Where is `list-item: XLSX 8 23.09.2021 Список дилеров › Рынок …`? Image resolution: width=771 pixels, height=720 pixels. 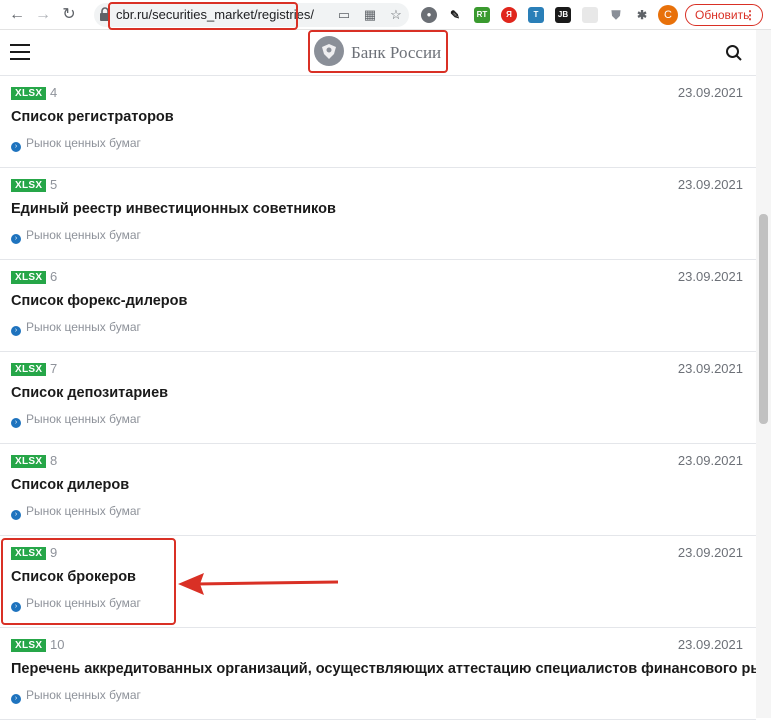 list-item: XLSX 8 23.09.2021 Список дилеров › Рынок … is located at coordinates (378, 490).